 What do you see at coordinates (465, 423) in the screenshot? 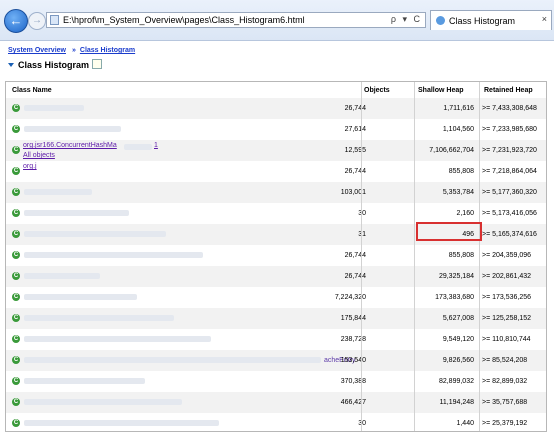
I see `shallow-heap-cell: 1,440` at bounding box center [465, 423].